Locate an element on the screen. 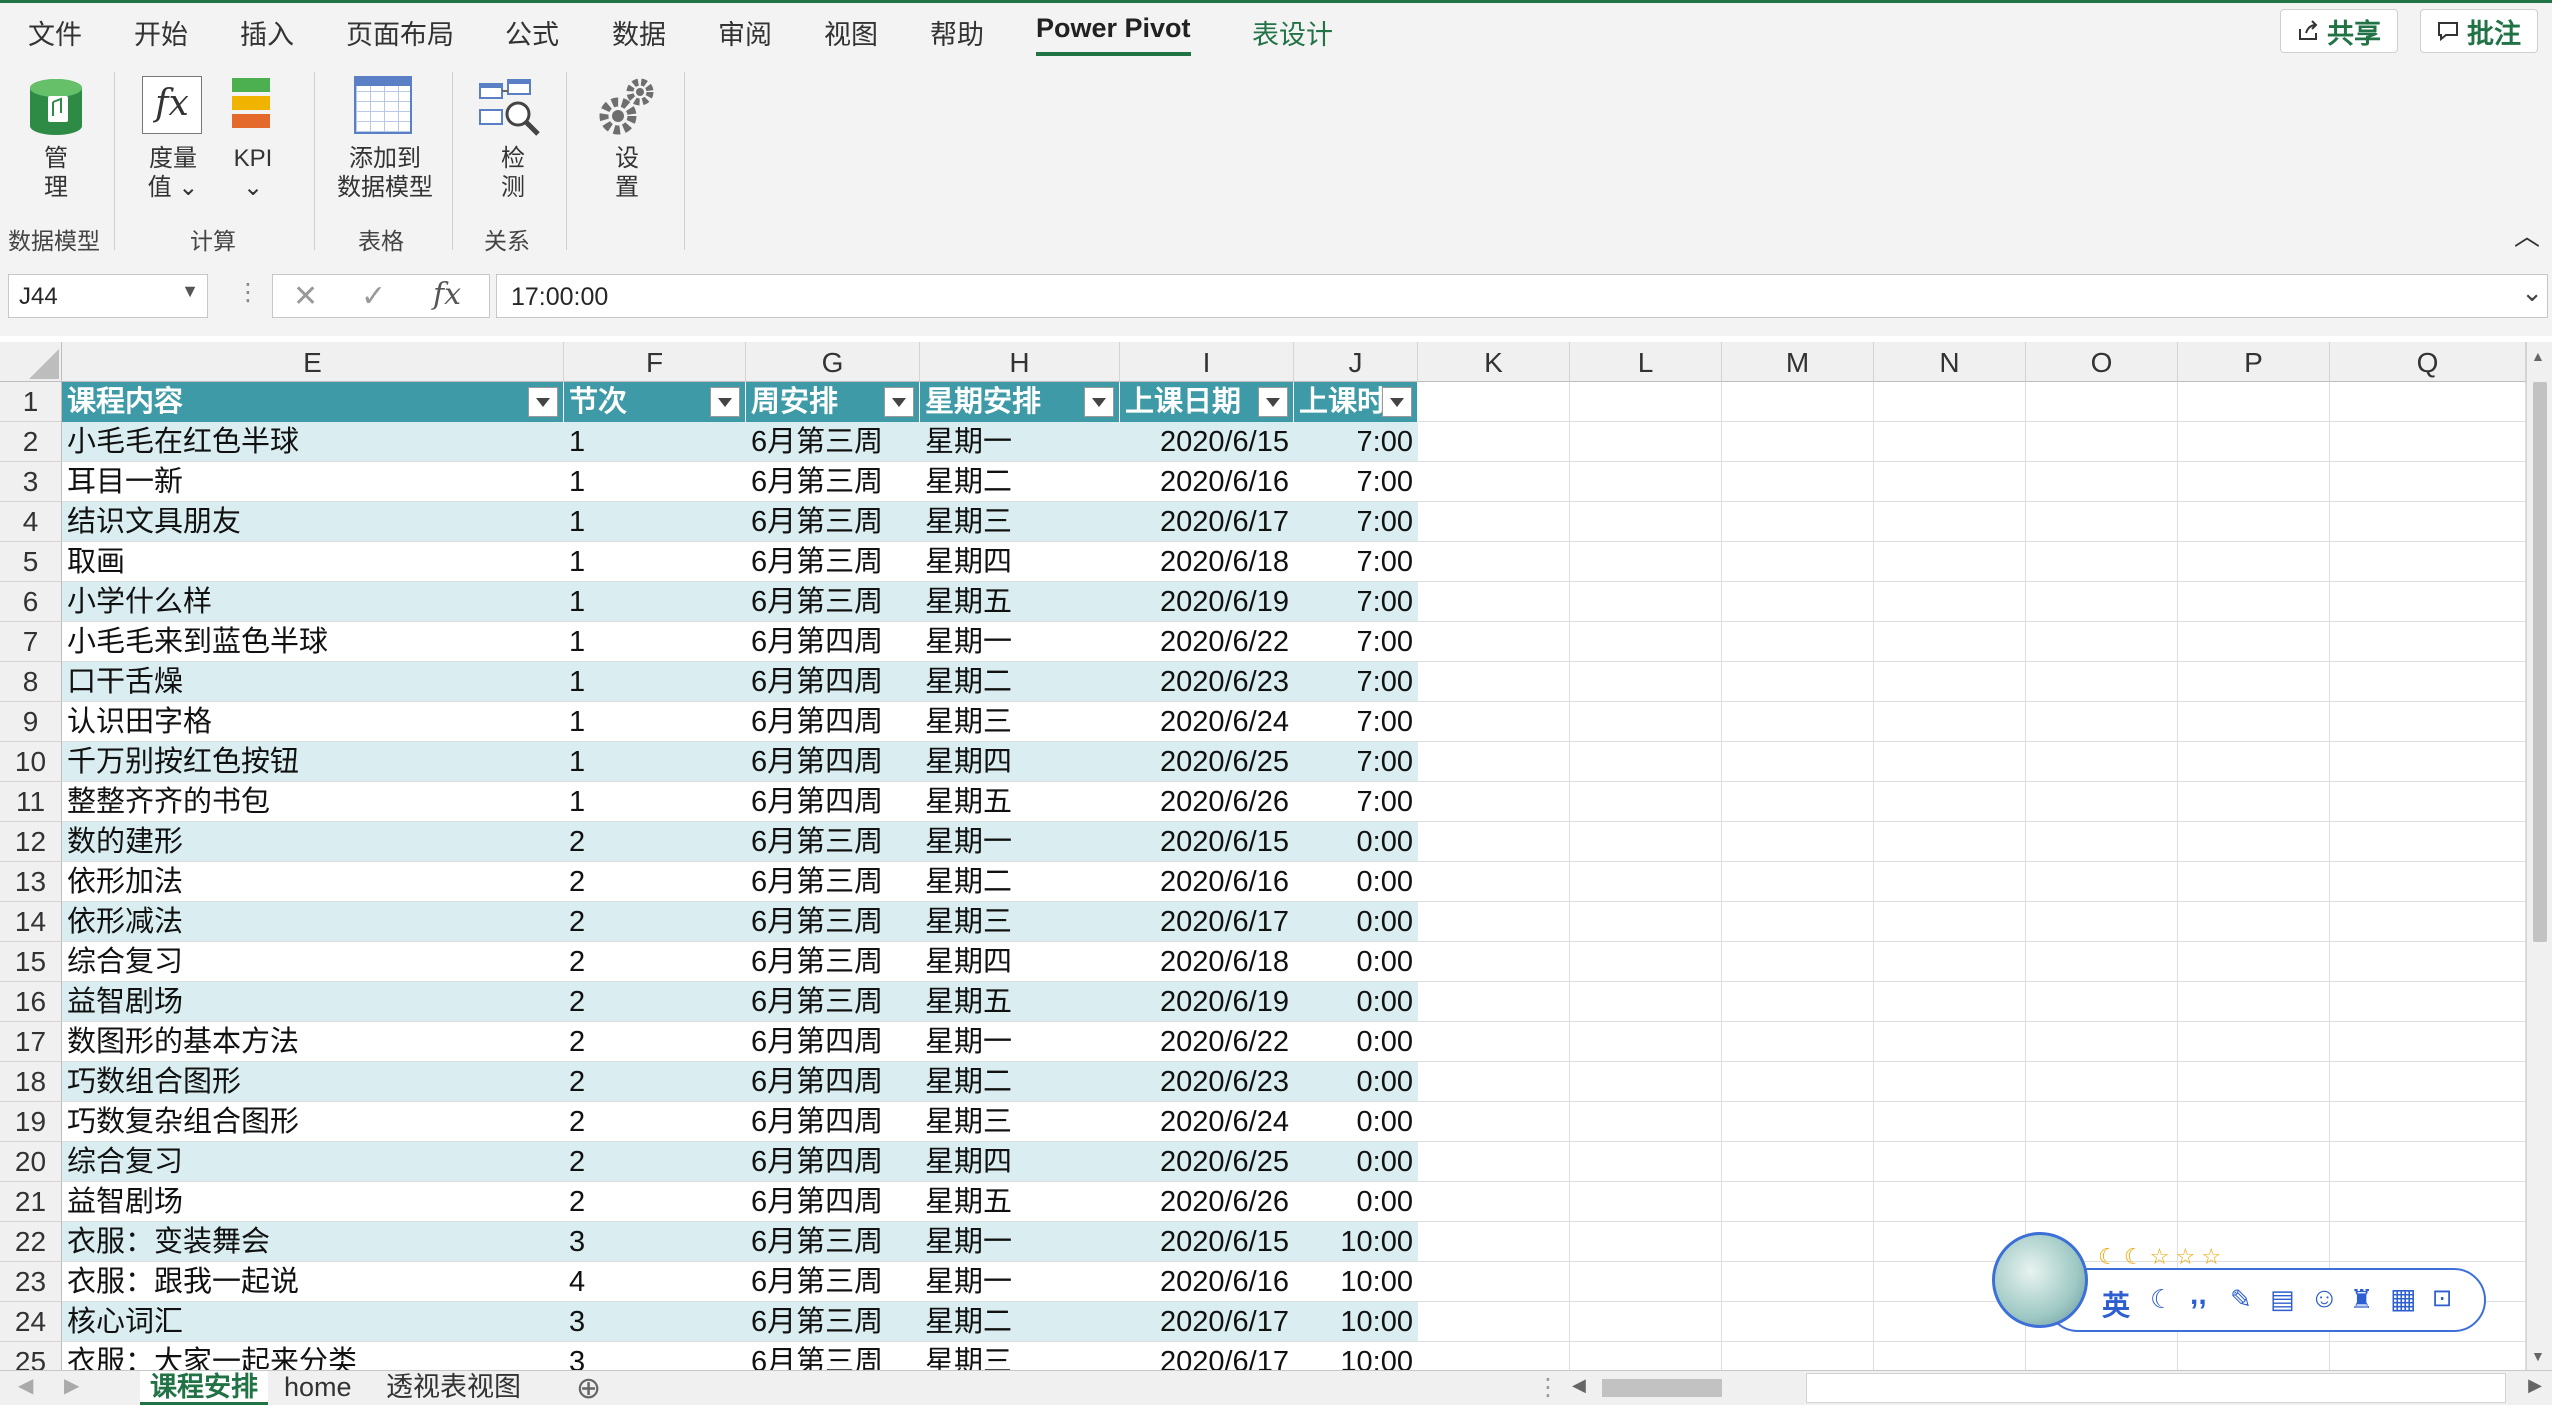 This screenshot has height=1406, width=2552. scroll-up-icon: ▲ is located at coordinates (2538, 356).